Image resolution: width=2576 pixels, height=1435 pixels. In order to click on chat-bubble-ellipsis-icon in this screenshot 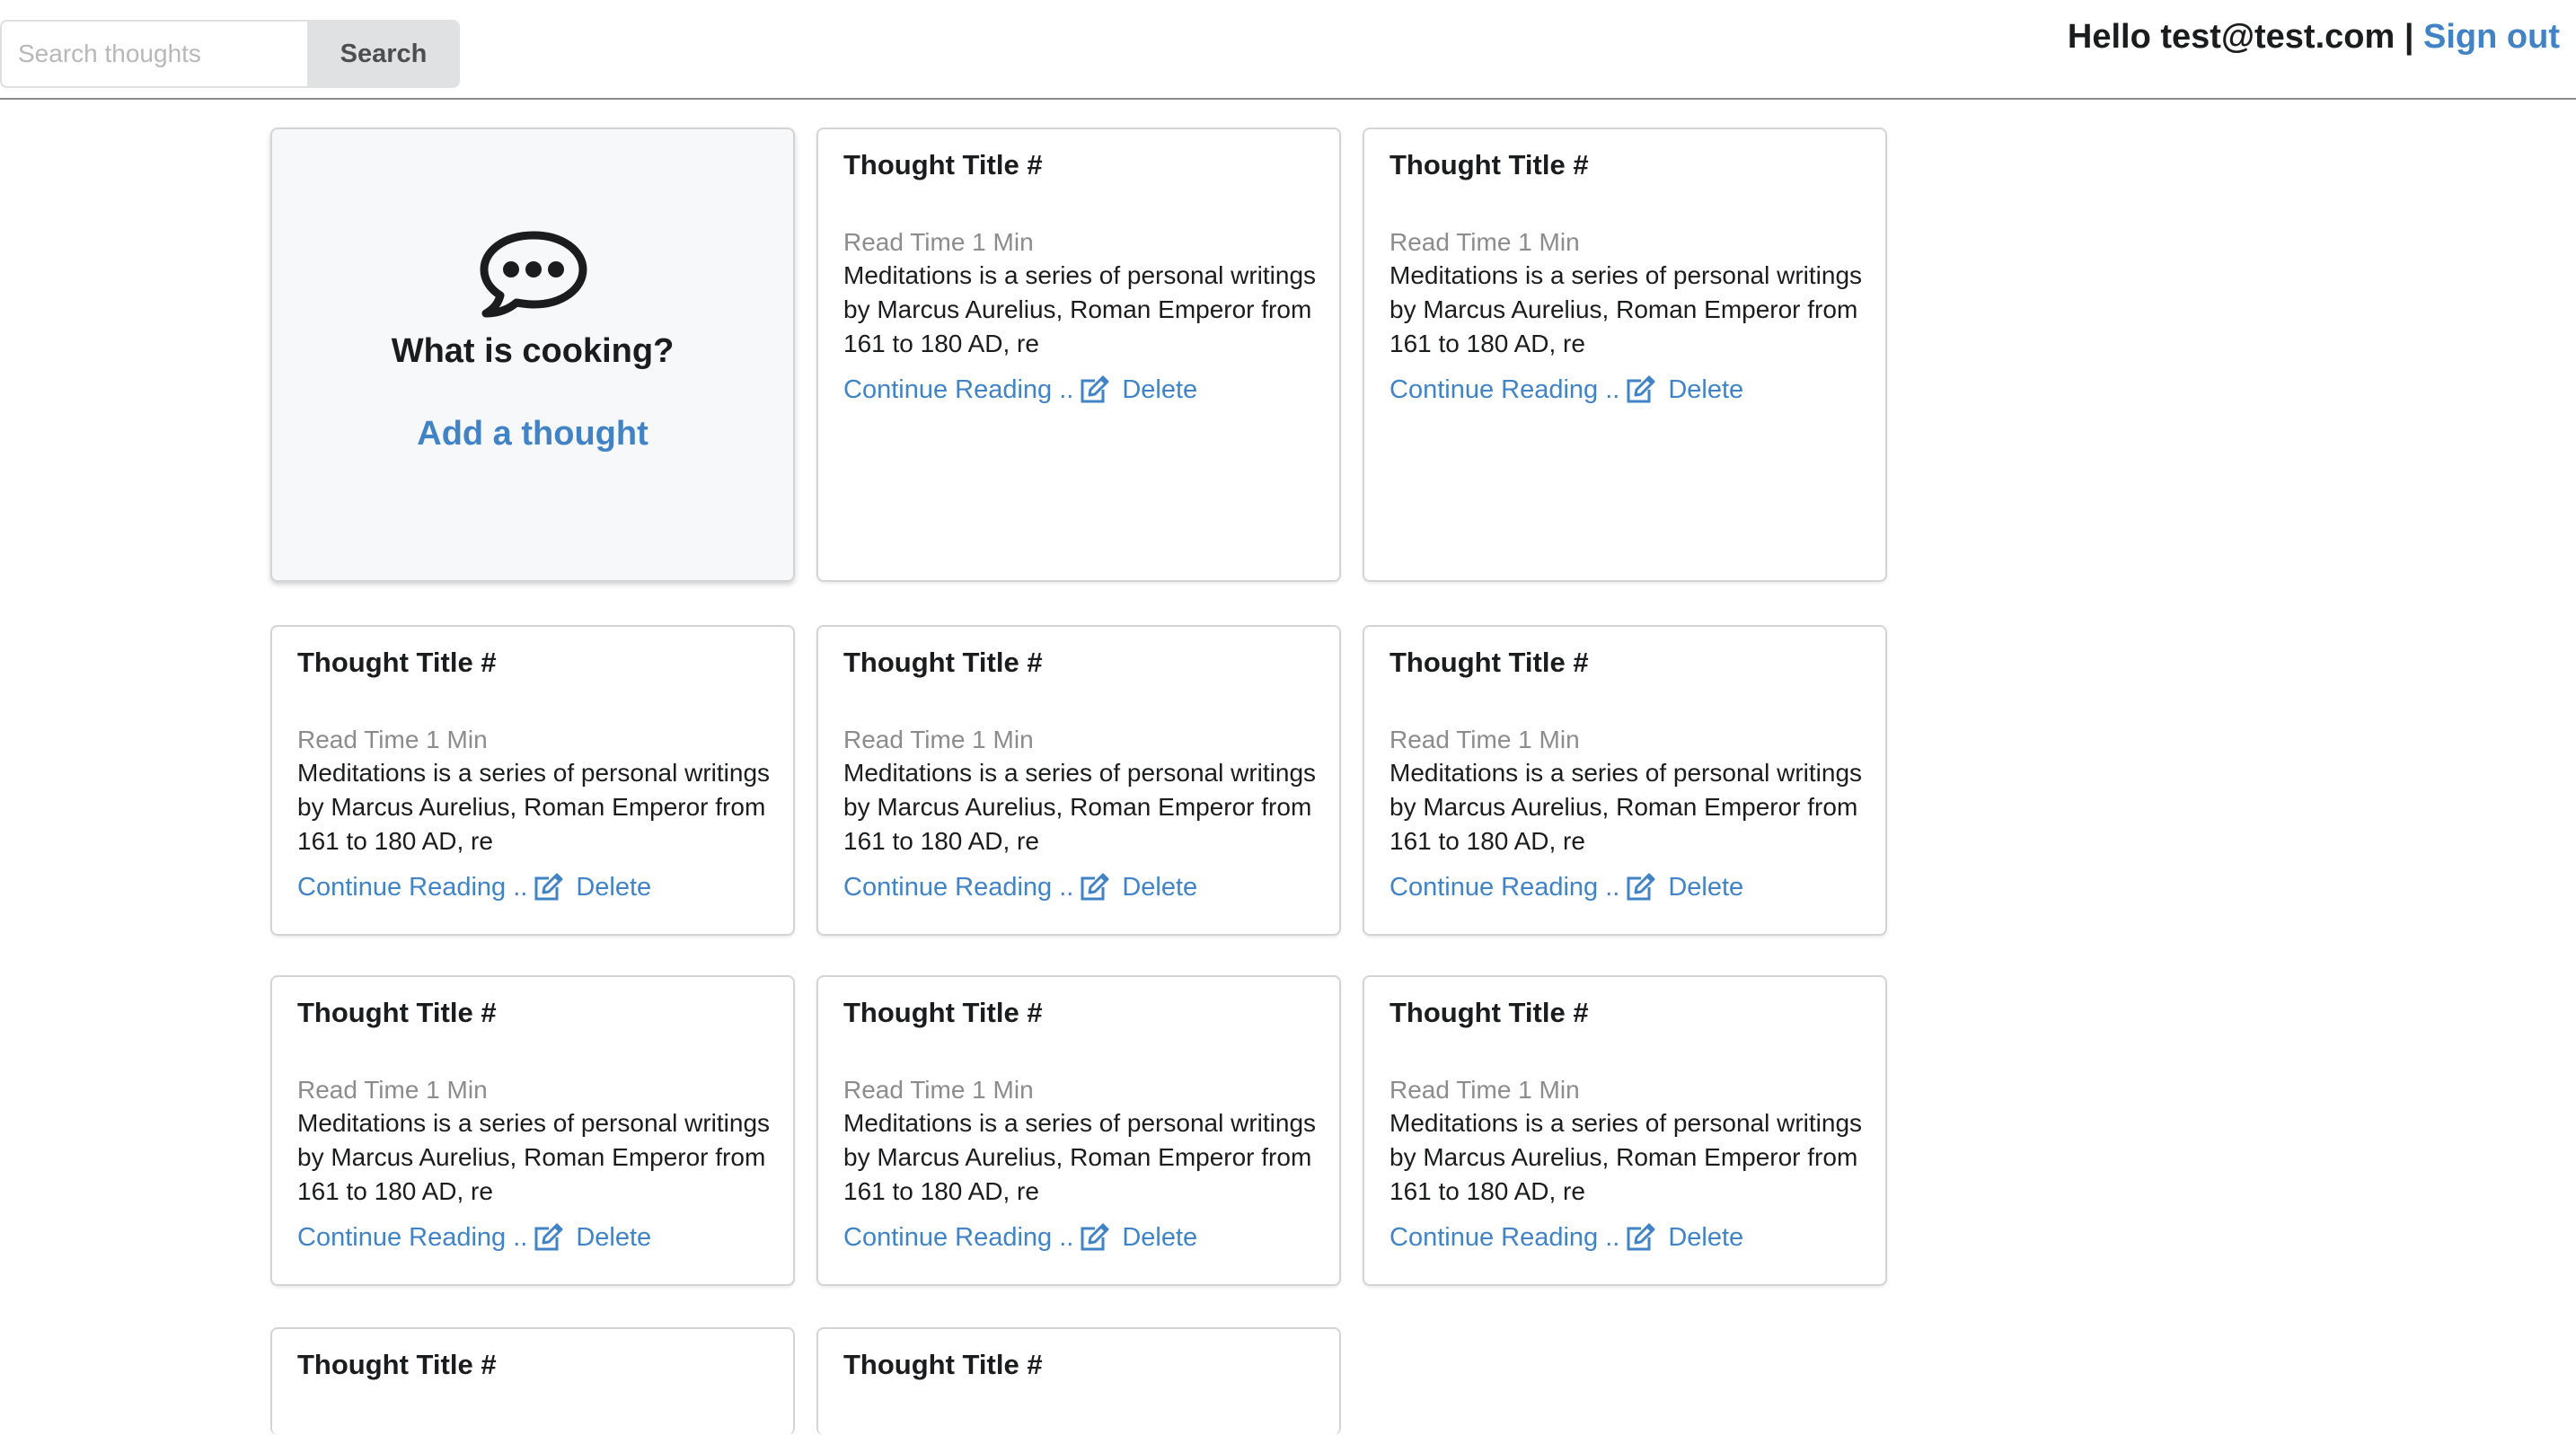, I will do `click(533, 275)`.